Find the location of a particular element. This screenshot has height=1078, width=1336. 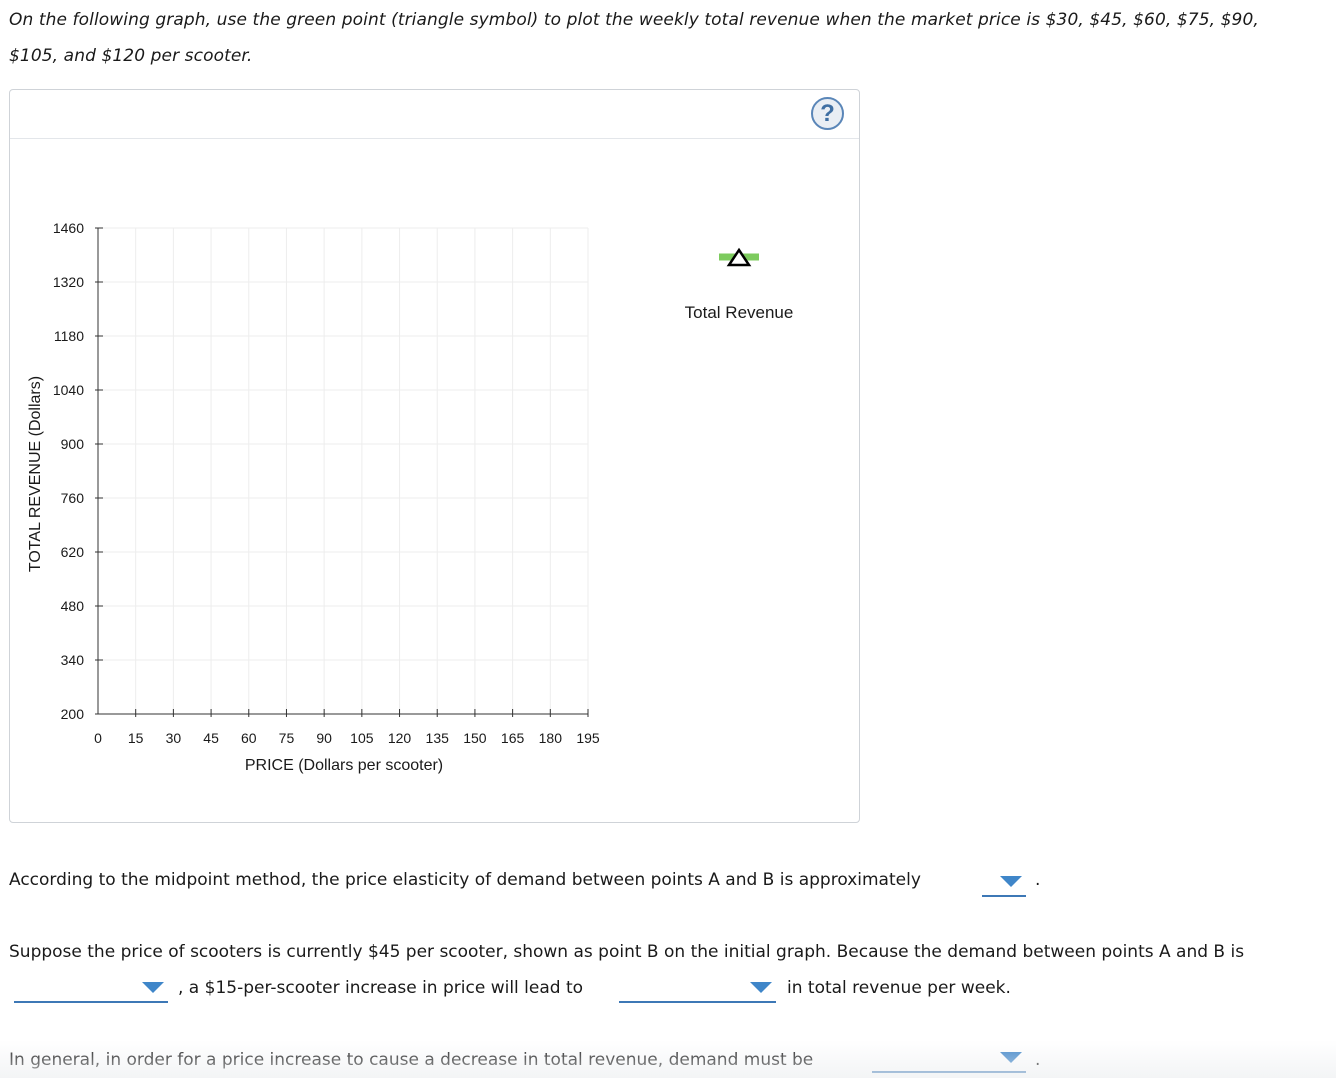

x-axis: 0 15 30 45 60 75 90 105 120 135 150 165 180 195 is located at coordinates (347, 727).